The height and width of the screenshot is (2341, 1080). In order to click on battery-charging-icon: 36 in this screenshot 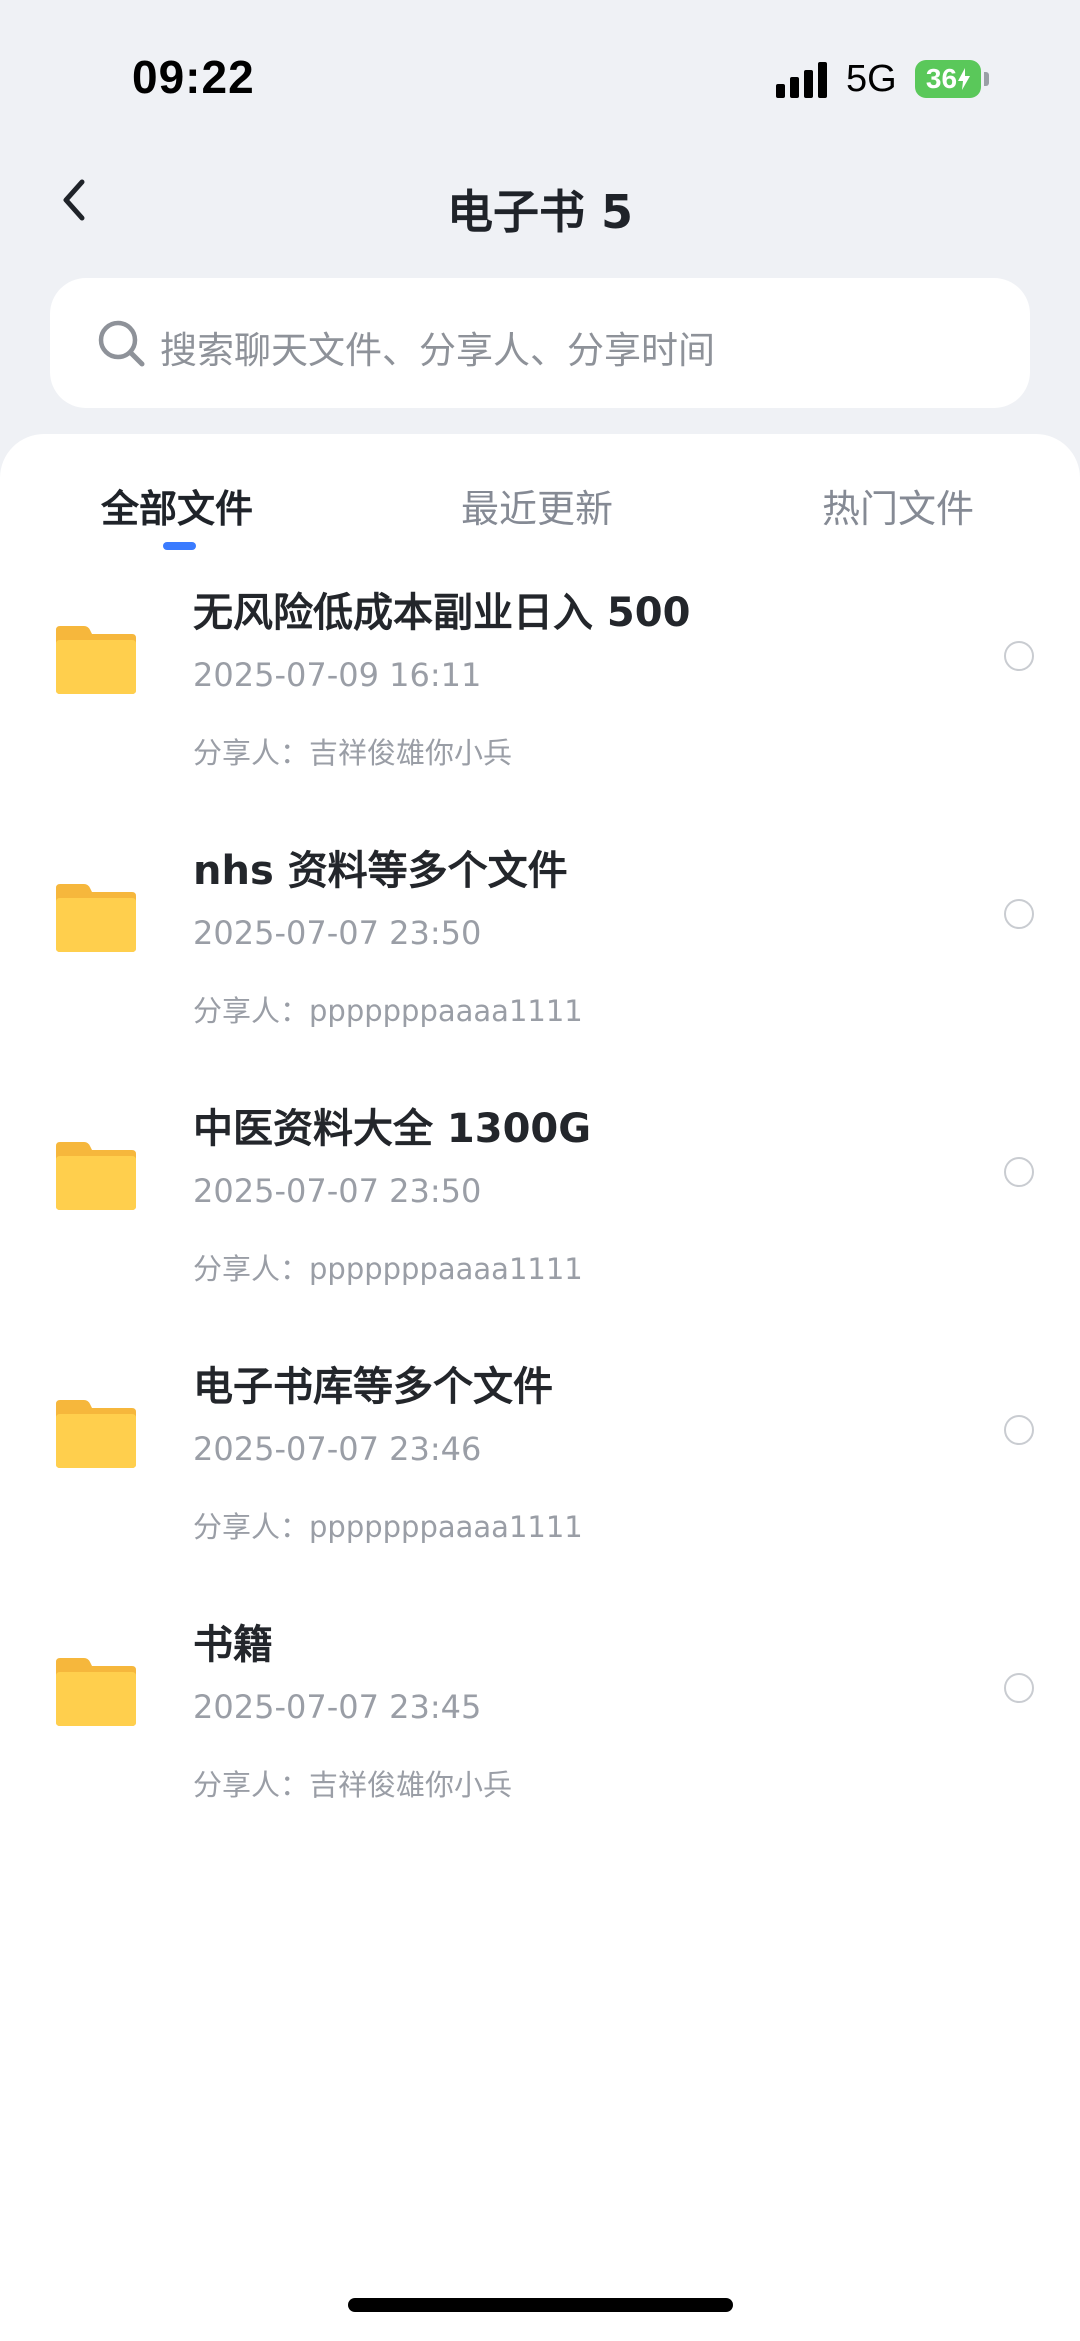, I will do `click(948, 79)`.